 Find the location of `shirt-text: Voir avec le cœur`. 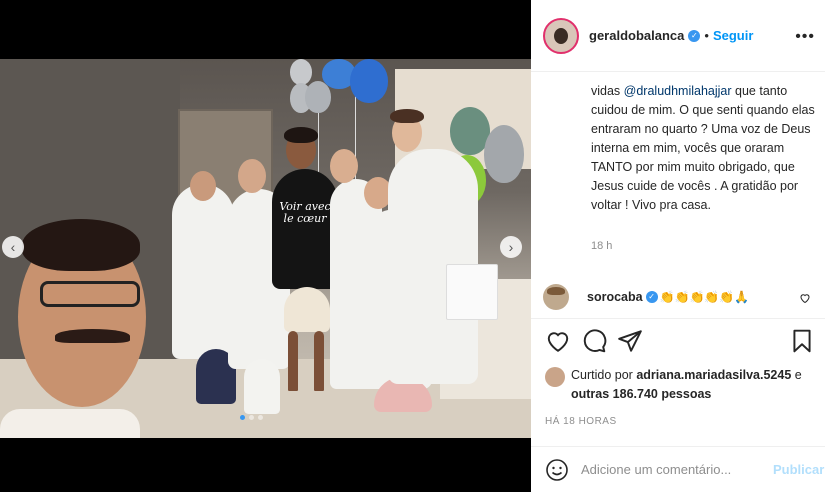

shirt-text: Voir avec le cœur is located at coordinates (305, 212).